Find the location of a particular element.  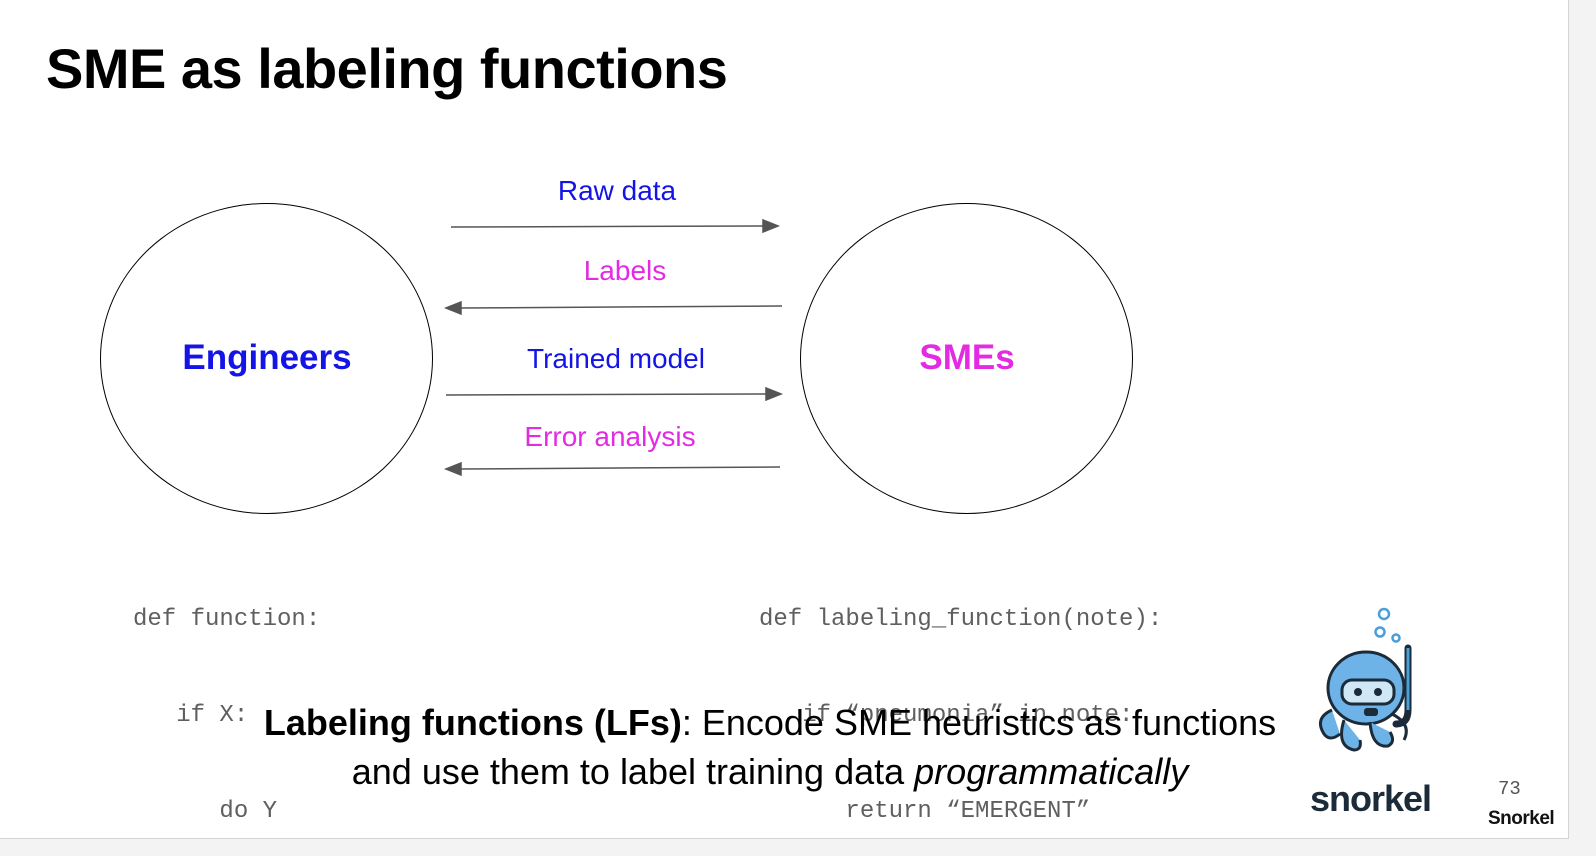

caption-line1: : Encode SME heuristics as functions is located at coordinates (979, 722).